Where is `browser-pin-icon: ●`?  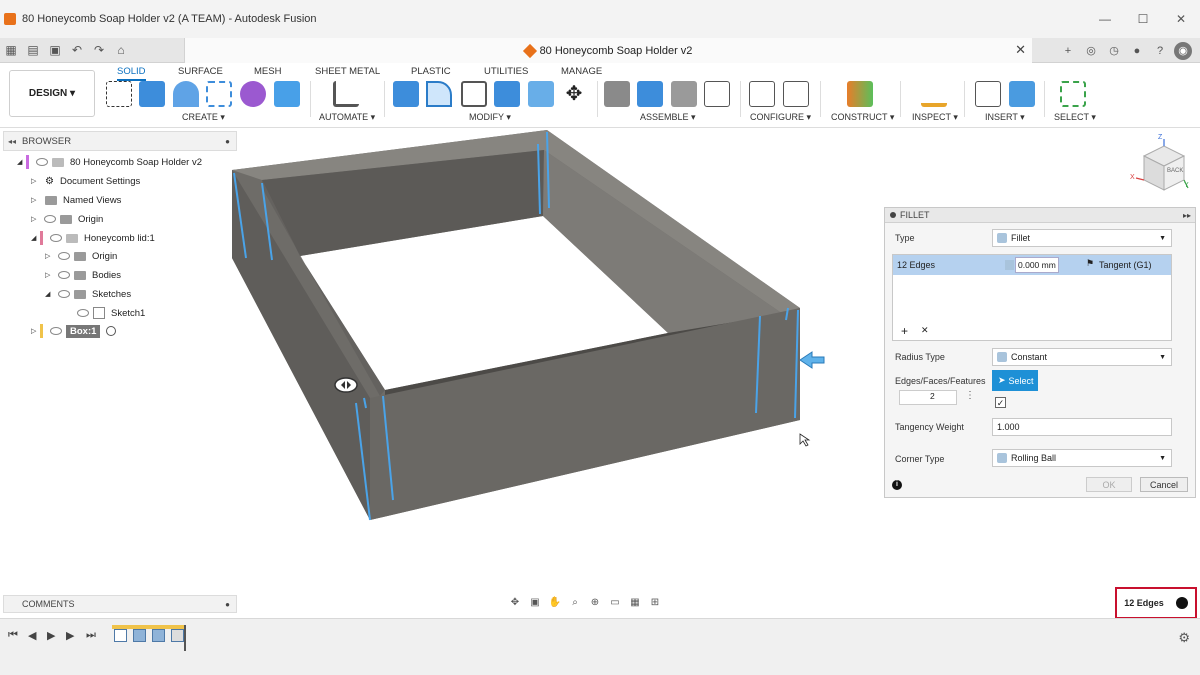
browser-pin-icon: ● is located at coordinates (227, 141).